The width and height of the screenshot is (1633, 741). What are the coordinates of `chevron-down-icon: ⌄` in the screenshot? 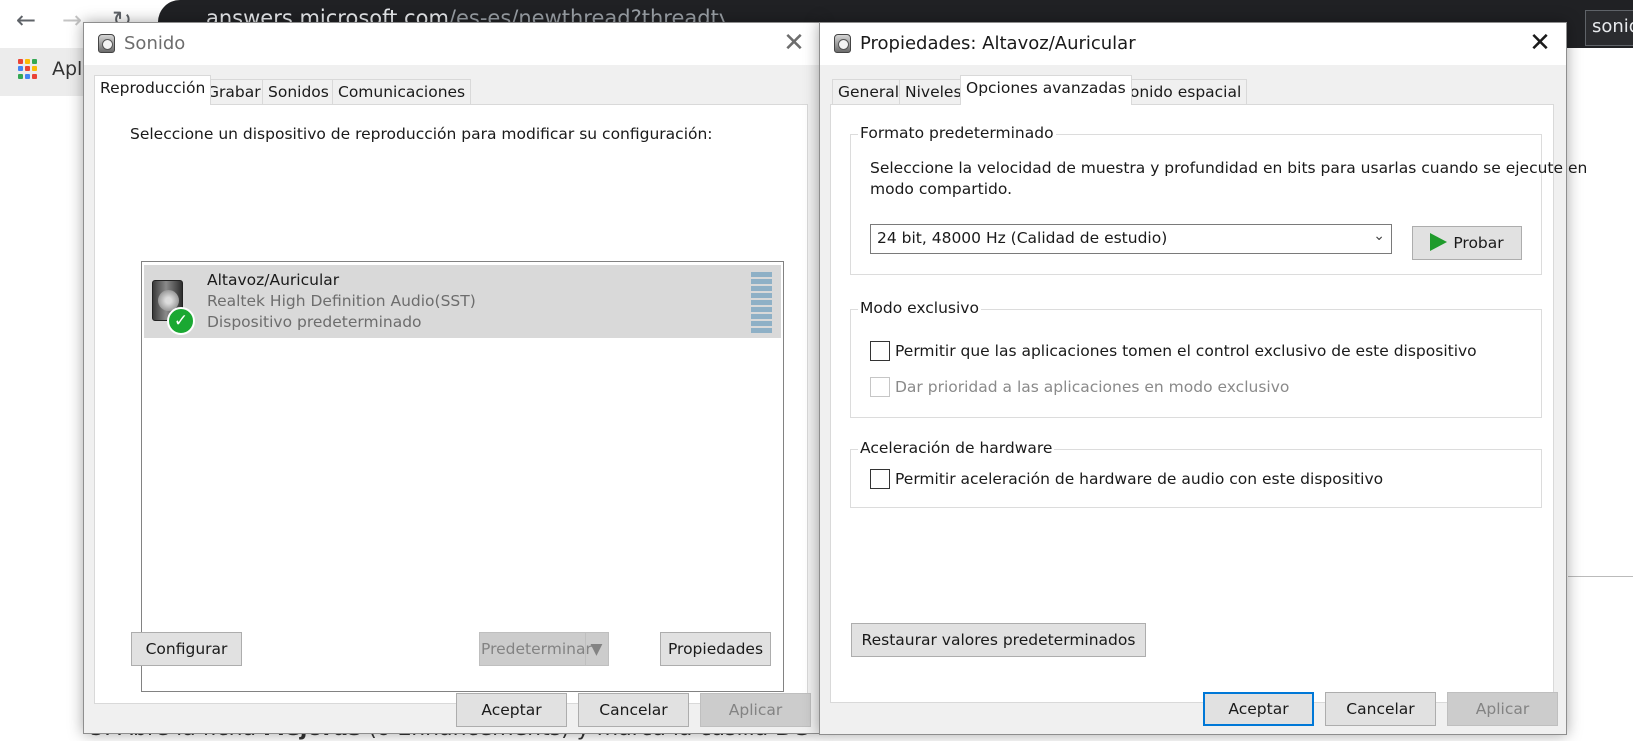 It's located at (1379, 236).